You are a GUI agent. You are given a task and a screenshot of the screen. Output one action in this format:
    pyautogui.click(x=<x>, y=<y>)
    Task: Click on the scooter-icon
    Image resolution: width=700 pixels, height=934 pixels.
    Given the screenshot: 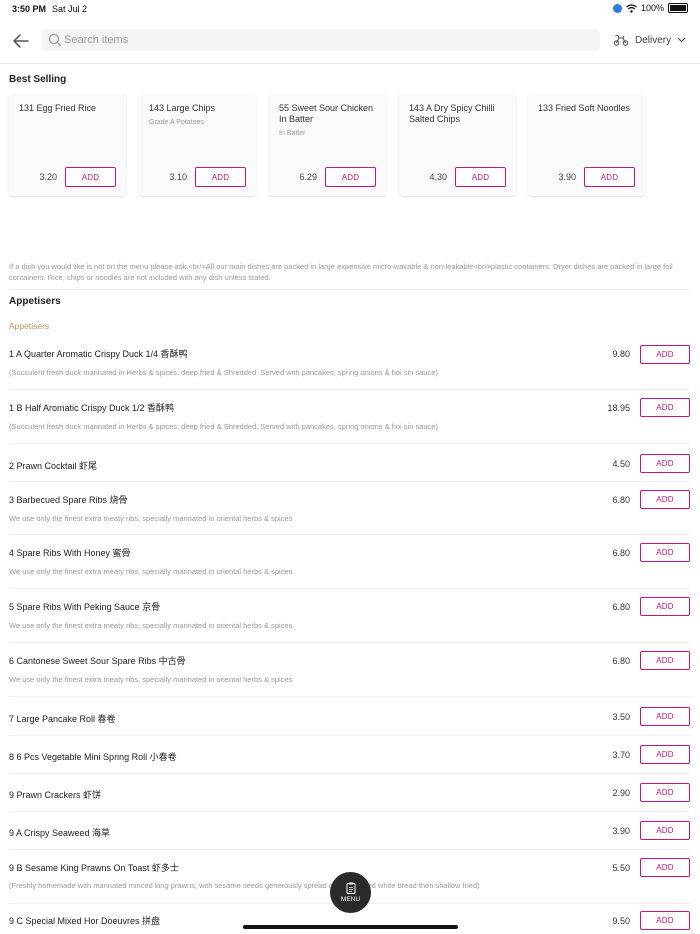 What is the action you would take?
    pyautogui.click(x=621, y=40)
    